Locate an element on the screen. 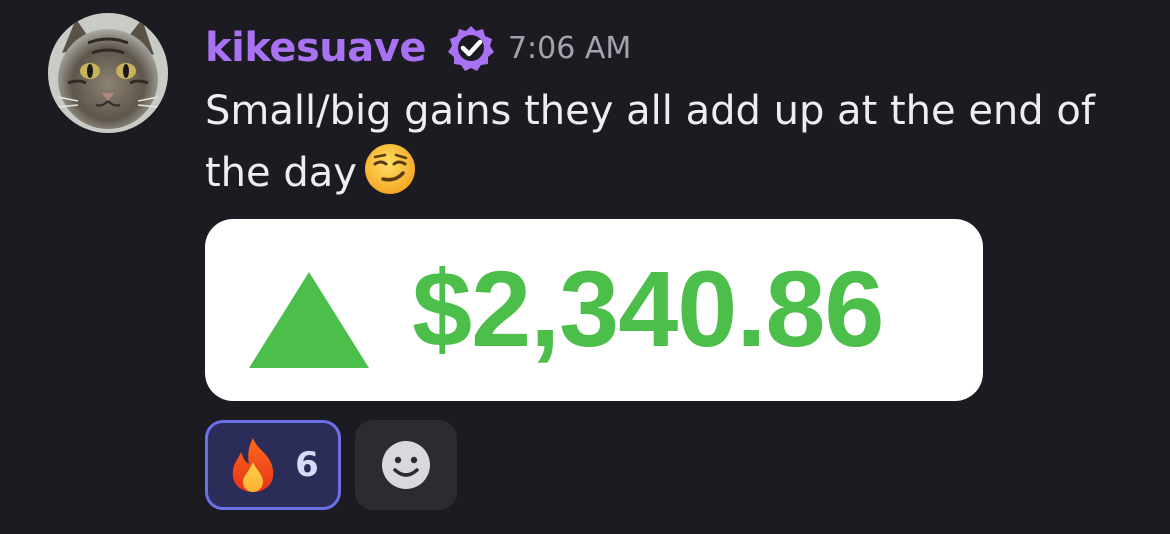 The width and height of the screenshot is (1170, 534). gain-amount: $2,340.86 is located at coordinates (648, 308).